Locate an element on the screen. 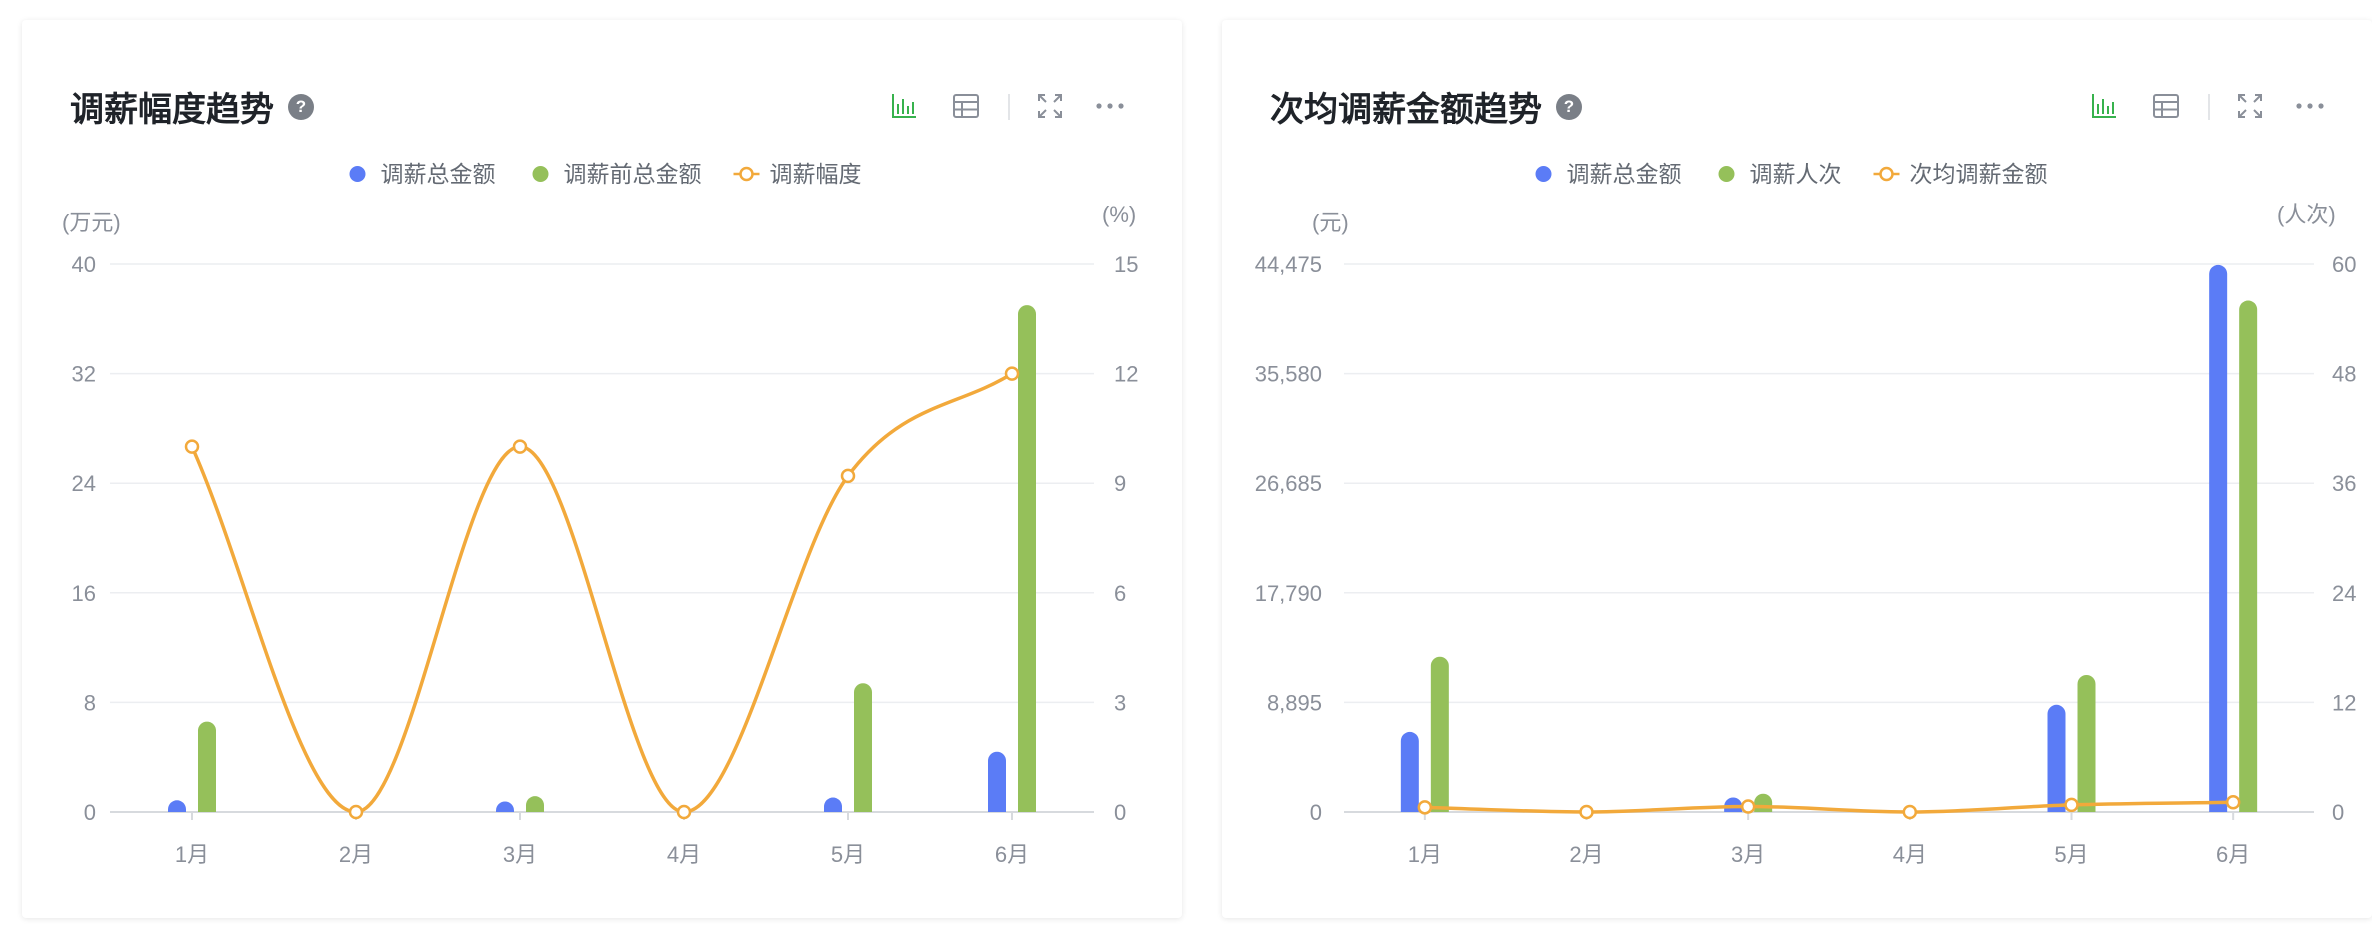 Image resolution: width=2372 pixels, height=936 pixels. y-left-tick-label: 8 is located at coordinates (90, 702).